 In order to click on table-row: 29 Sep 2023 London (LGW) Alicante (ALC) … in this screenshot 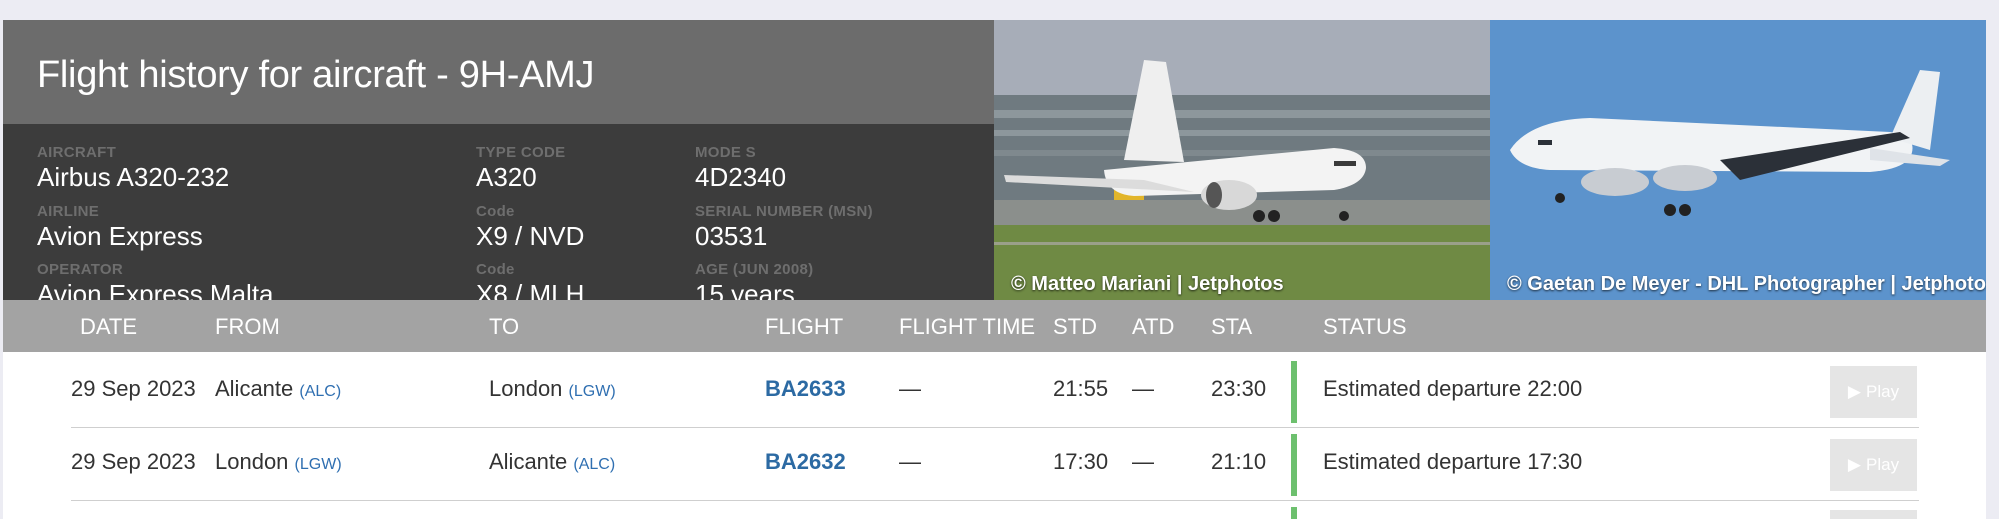, I will do `click(994, 465)`.